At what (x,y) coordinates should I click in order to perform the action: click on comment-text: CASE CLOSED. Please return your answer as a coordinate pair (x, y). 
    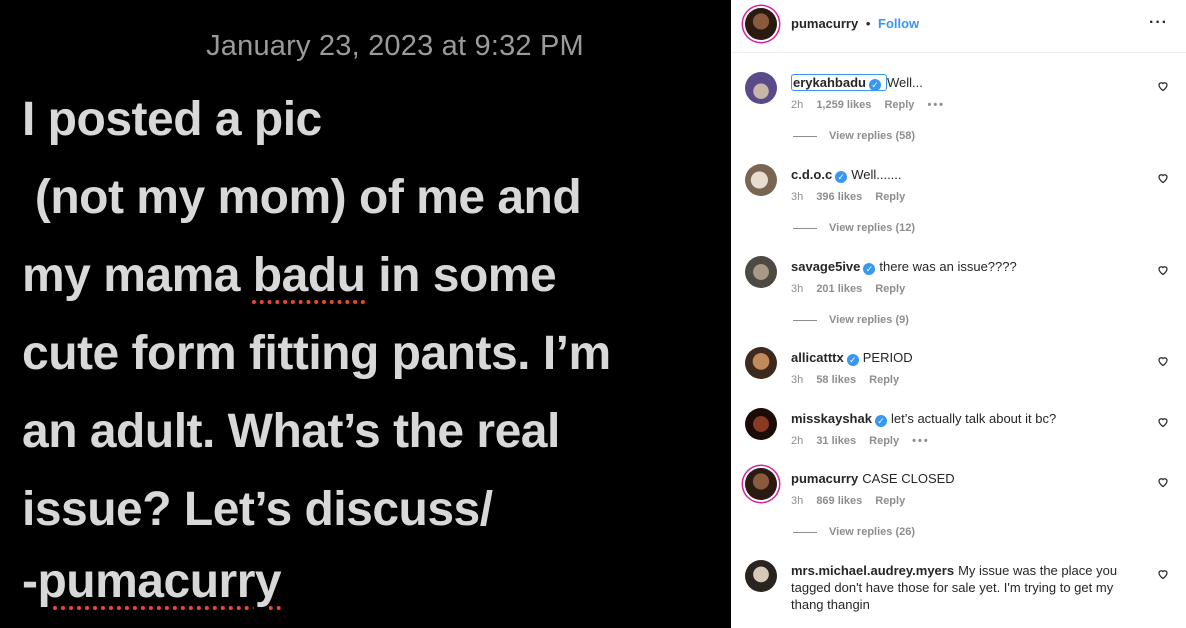
    Looking at the image, I should click on (908, 478).